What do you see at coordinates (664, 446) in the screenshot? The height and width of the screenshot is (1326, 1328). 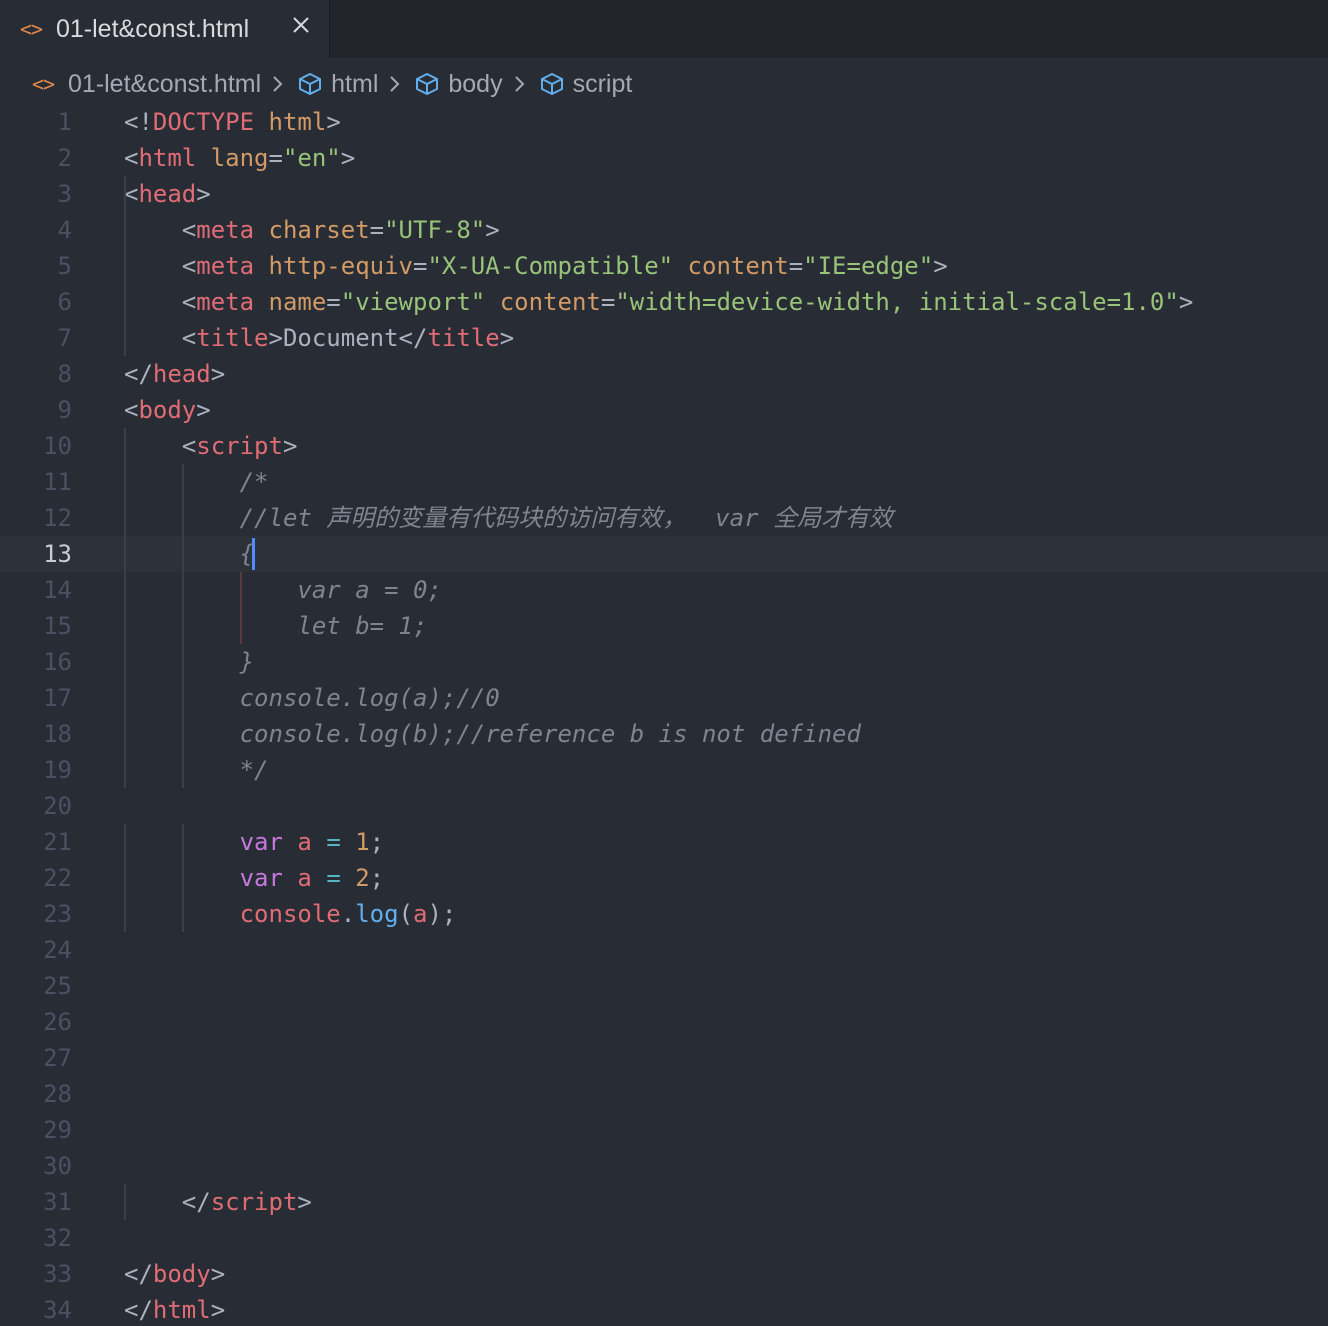 I see `code-line: 10 <script>` at bounding box center [664, 446].